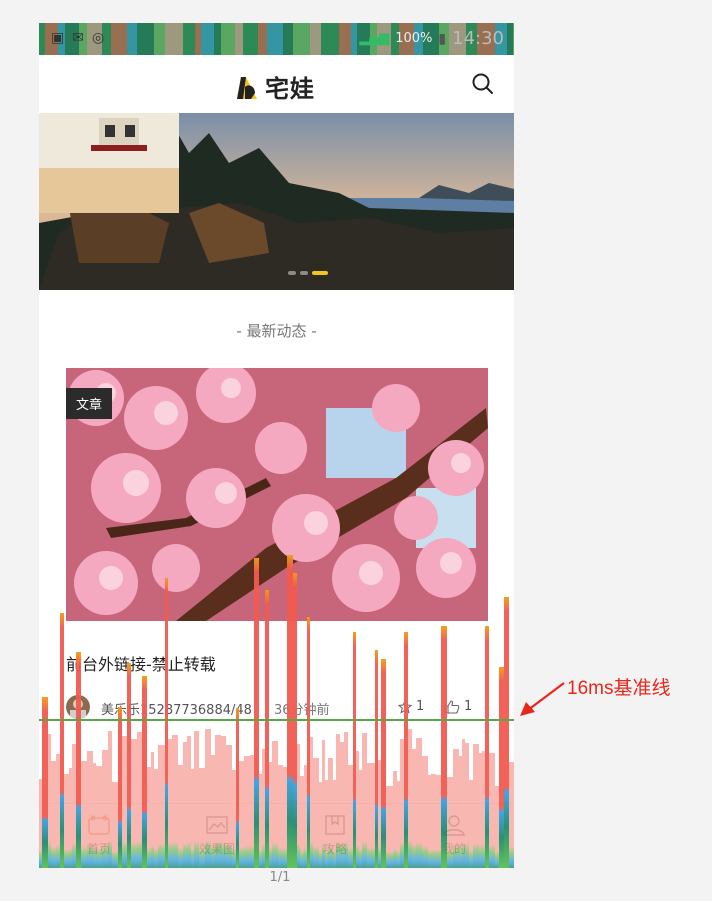 This screenshot has height=901, width=712. I want to click on article-meta: 美乐乐15287736884/48 36分钟前 1 1, so click(277, 708).